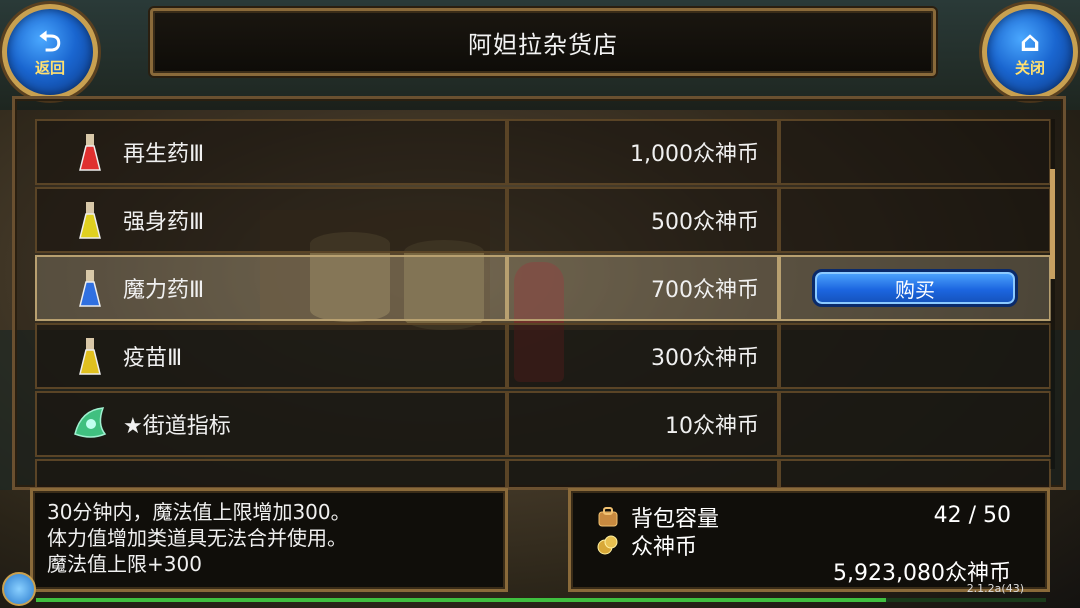 This screenshot has width=1080, height=608. I want to click on item-price: 300众神币, so click(705, 358).